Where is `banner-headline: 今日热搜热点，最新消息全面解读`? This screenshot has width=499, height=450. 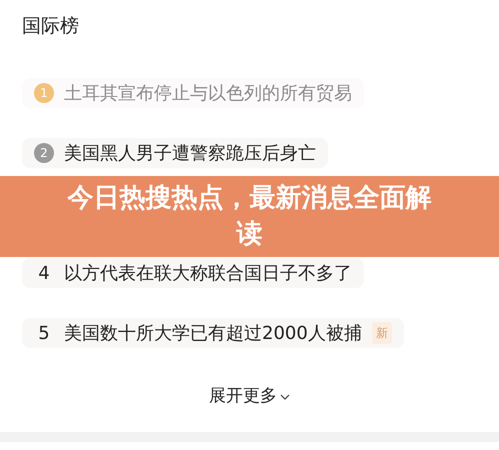
banner-headline: 今日热搜热点，最新消息全面解读 is located at coordinates (249, 216).